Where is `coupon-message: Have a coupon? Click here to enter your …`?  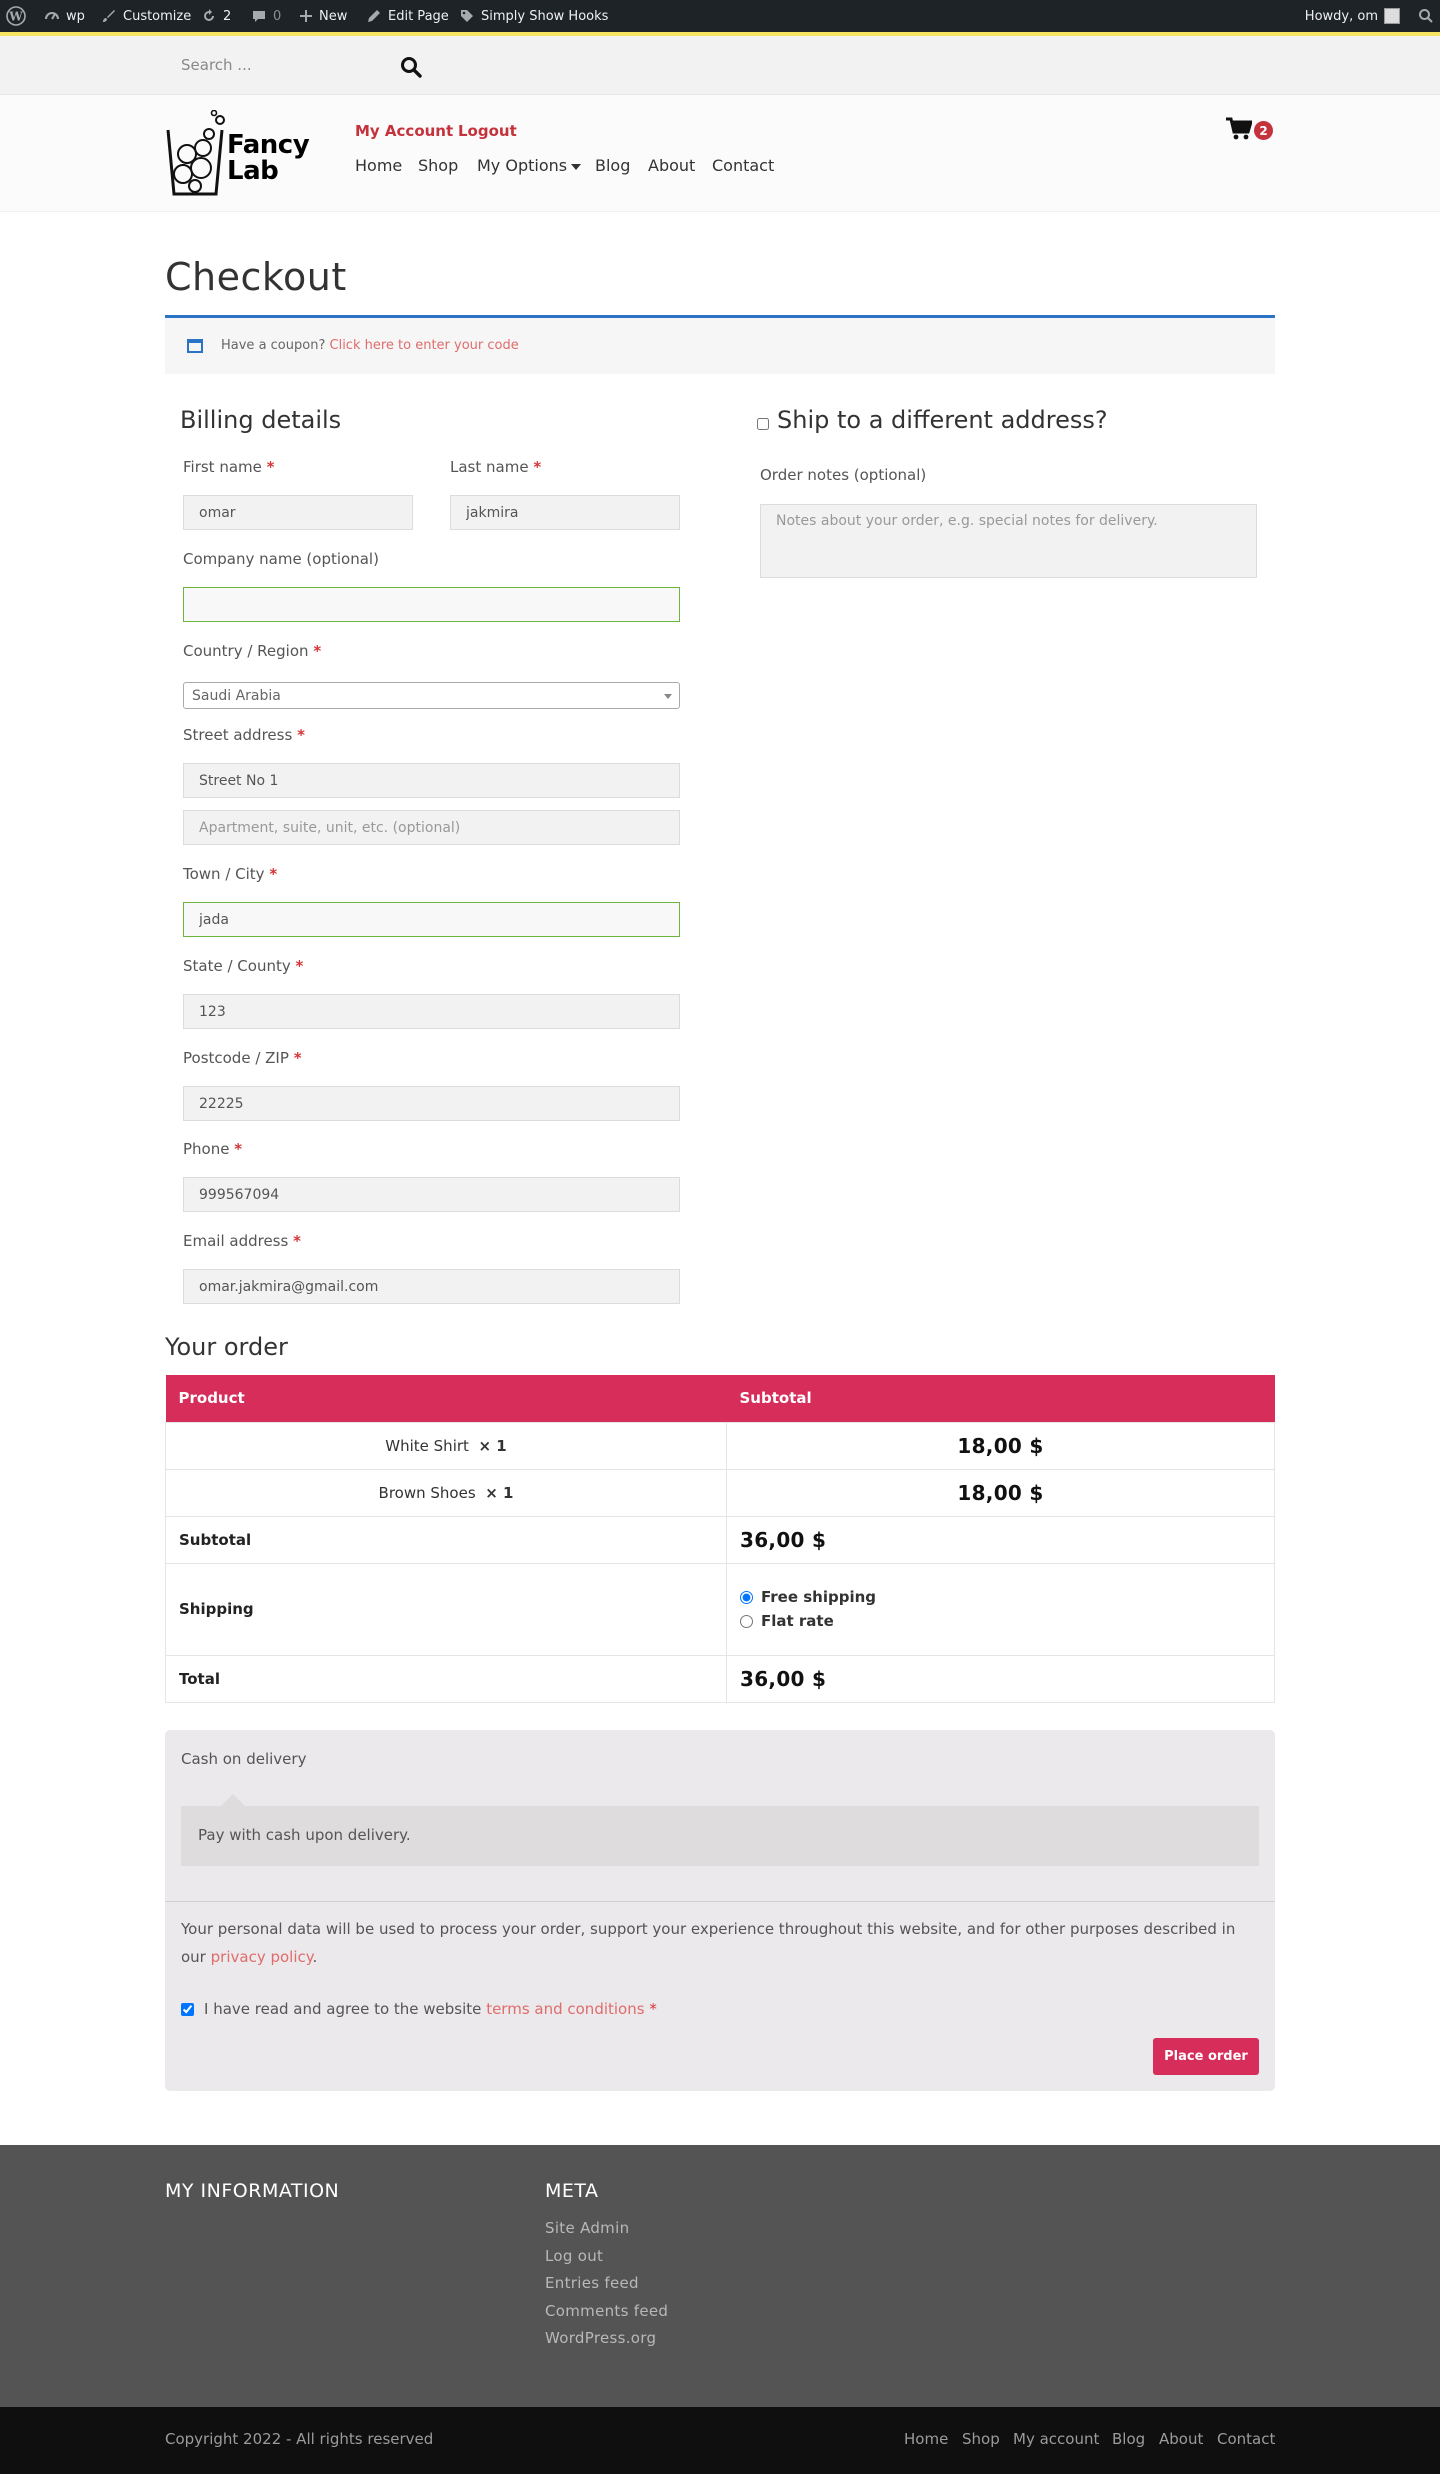
coupon-message: Have a coupon? Click here to enter your … is located at coordinates (370, 345).